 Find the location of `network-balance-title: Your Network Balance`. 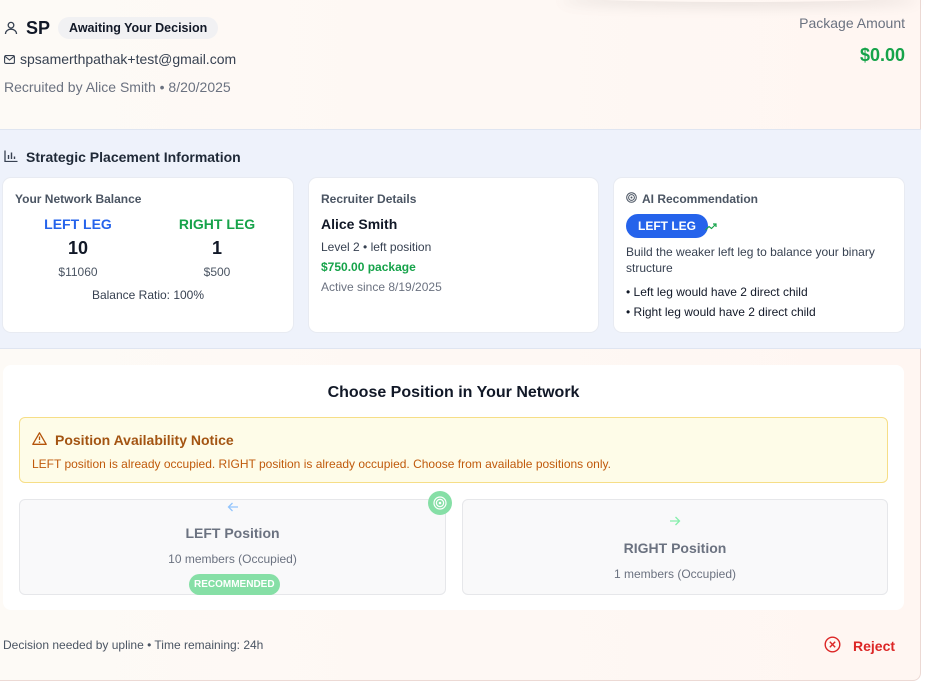

network-balance-title: Your Network Balance is located at coordinates (78, 199).